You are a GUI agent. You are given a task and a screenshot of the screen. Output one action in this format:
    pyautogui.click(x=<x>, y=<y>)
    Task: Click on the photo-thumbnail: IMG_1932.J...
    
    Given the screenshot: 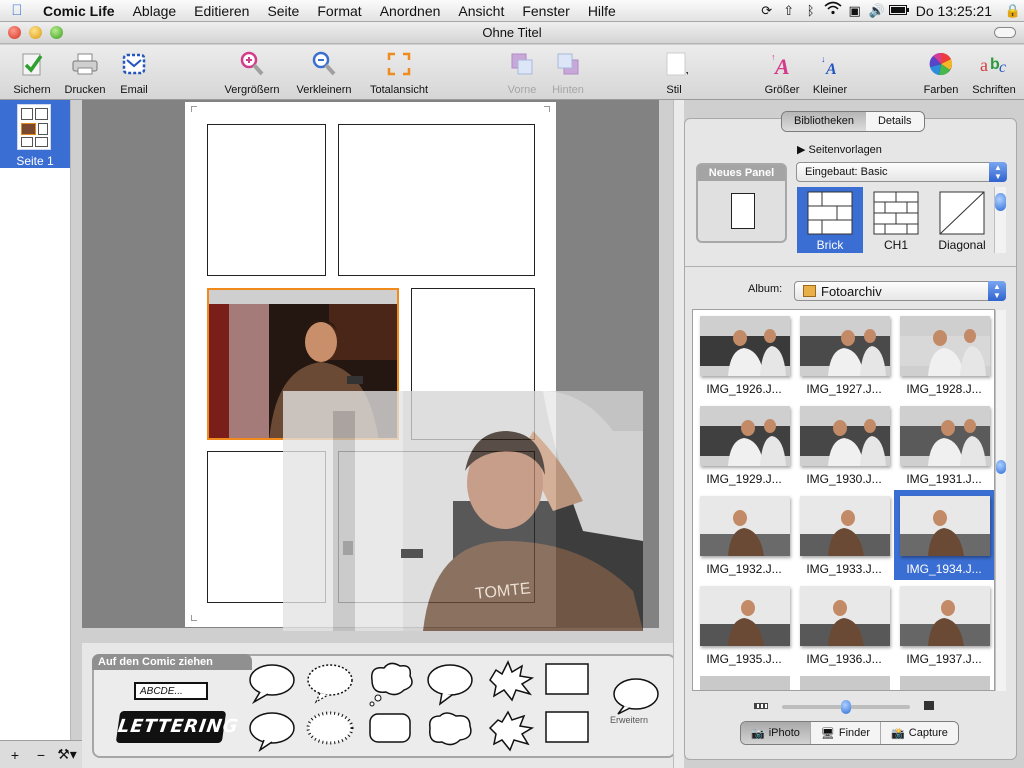 What is the action you would take?
    pyautogui.click(x=744, y=535)
    